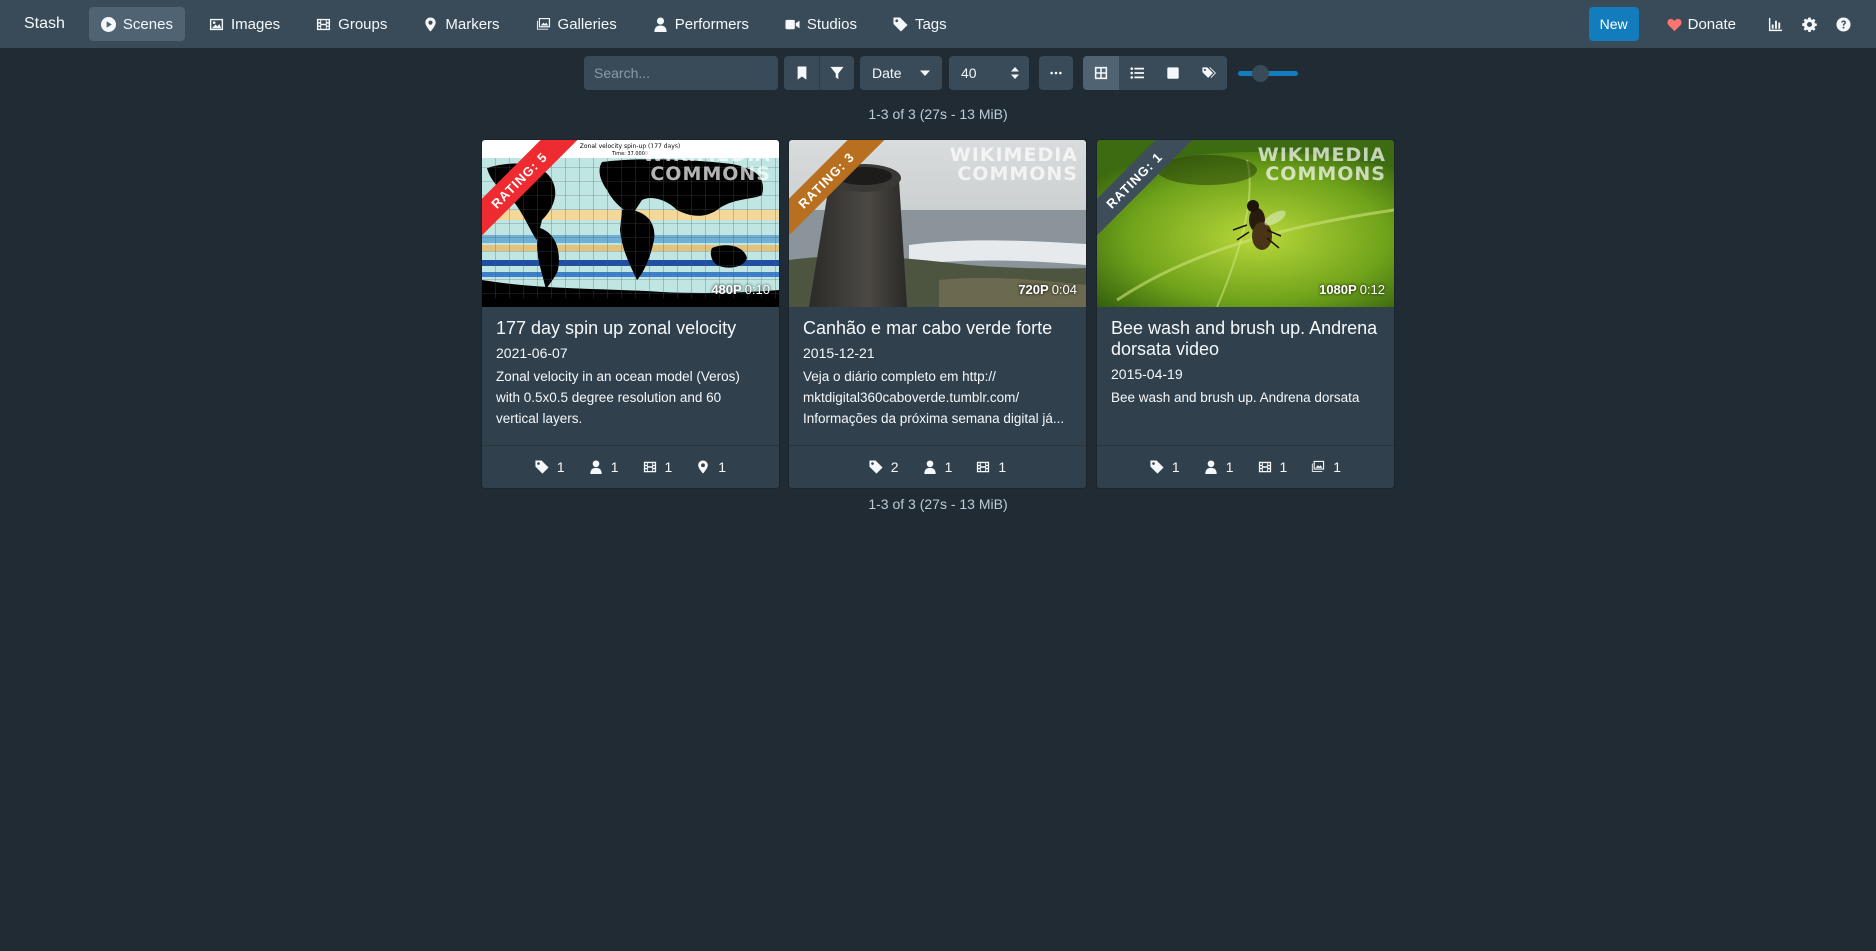  Describe the element at coordinates (1064, 289) in the screenshot. I see `duration-label: 0:04` at that location.